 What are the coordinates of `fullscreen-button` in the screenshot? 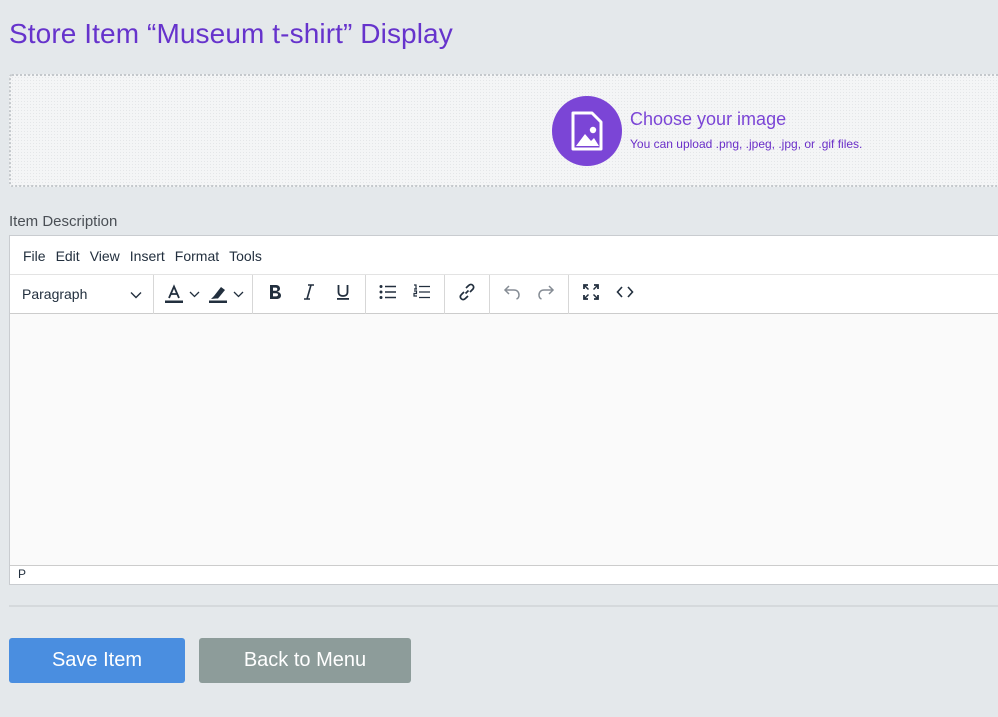 It's located at (591, 294).